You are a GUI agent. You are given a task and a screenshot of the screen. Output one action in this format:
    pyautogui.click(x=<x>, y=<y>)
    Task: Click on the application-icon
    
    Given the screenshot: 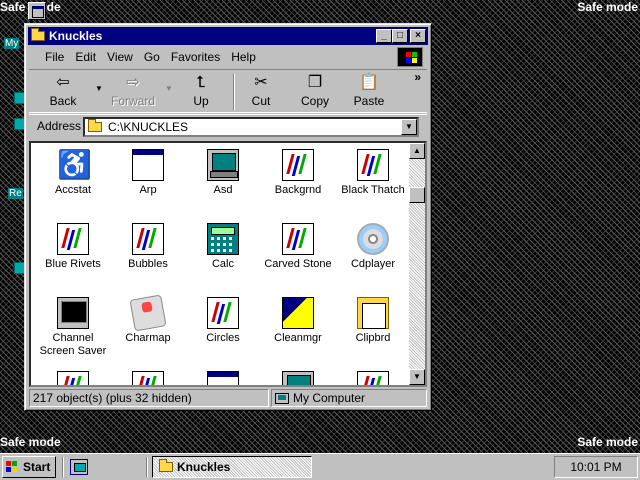 What is the action you would take?
    pyautogui.click(x=223, y=378)
    